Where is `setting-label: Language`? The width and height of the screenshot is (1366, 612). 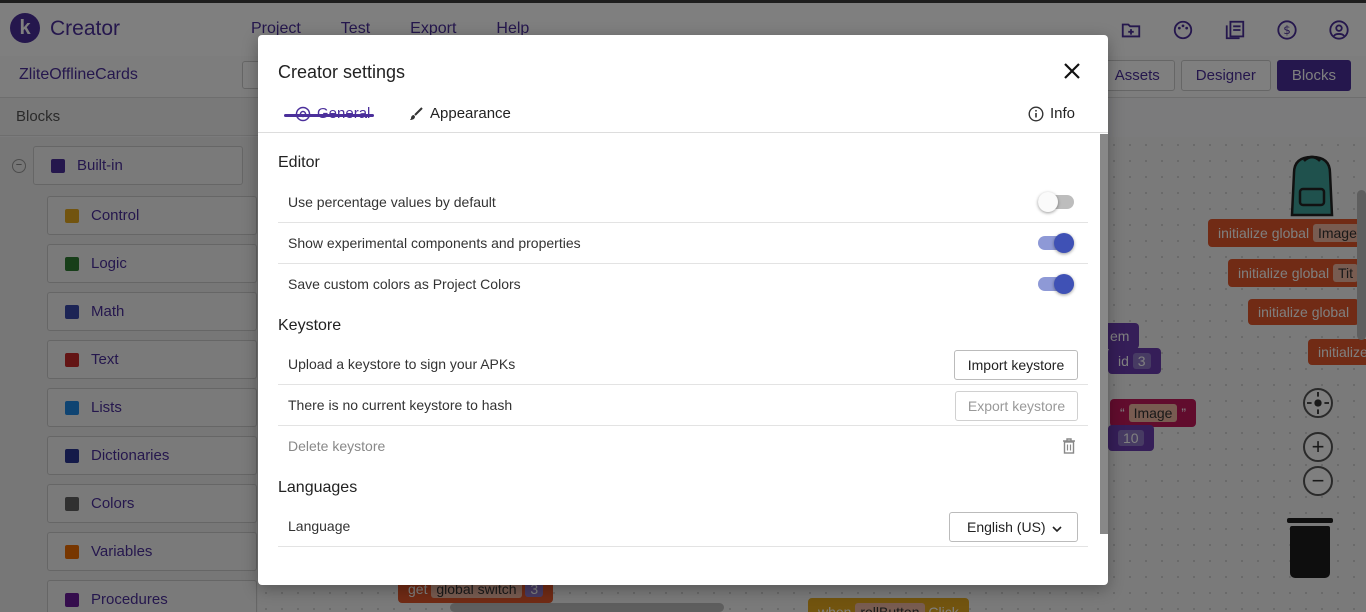
setting-label: Language is located at coordinates (319, 526).